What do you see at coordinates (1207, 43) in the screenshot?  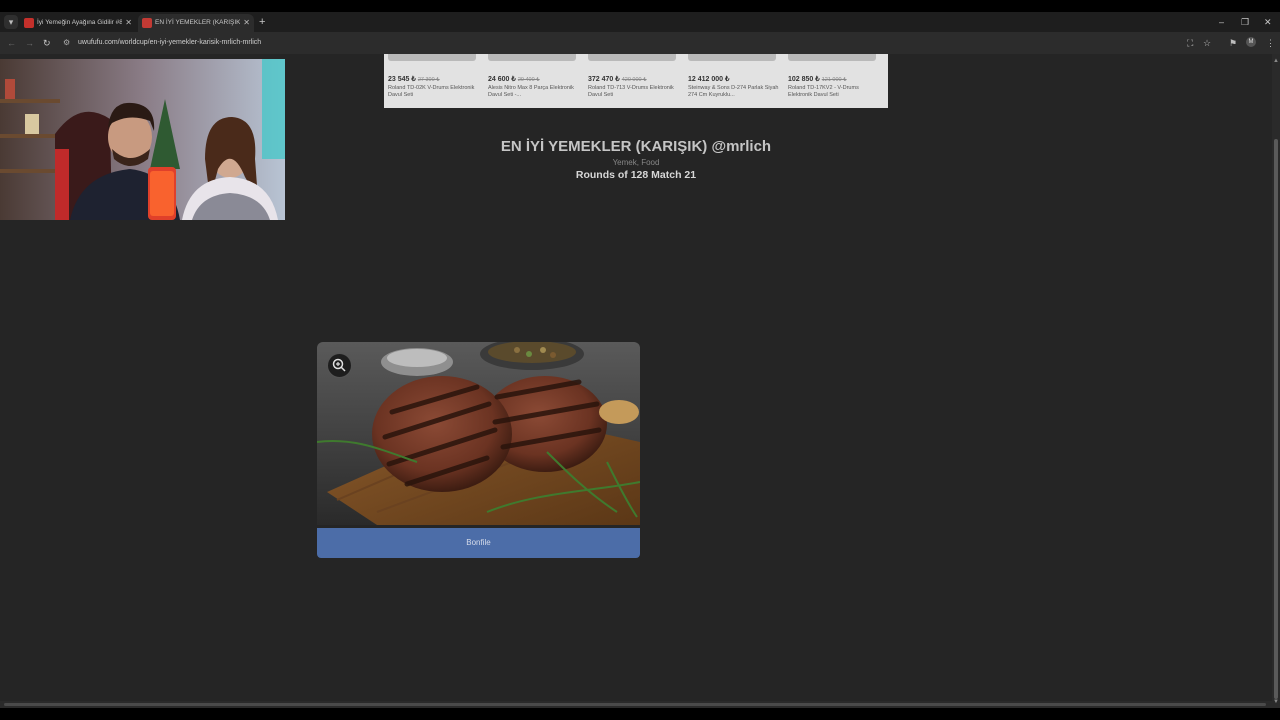 I see `bookmark-star-icon: ☆` at bounding box center [1207, 43].